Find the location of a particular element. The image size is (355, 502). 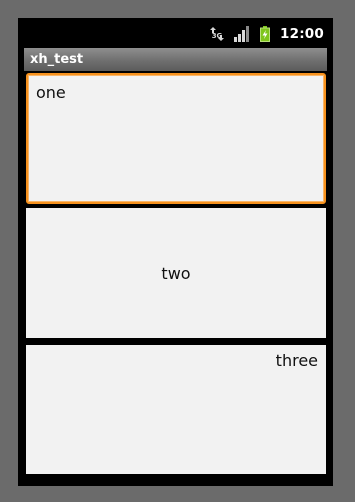

battery-charging-icon is located at coordinates (265, 34).